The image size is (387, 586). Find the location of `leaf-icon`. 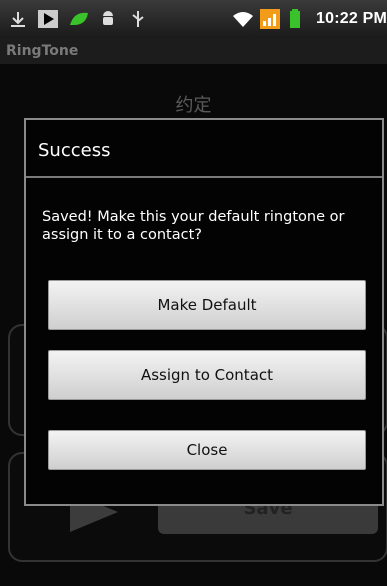

leaf-icon is located at coordinates (78, 19).